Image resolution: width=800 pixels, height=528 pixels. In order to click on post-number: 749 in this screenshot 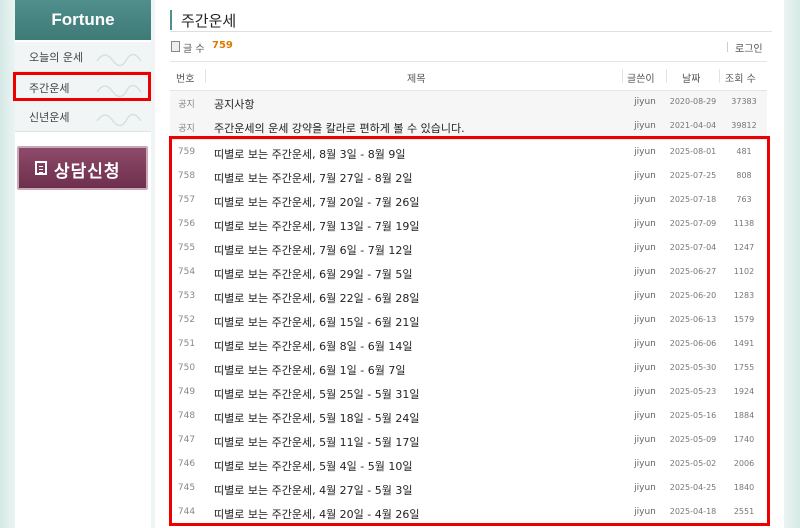, I will do `click(186, 392)`.